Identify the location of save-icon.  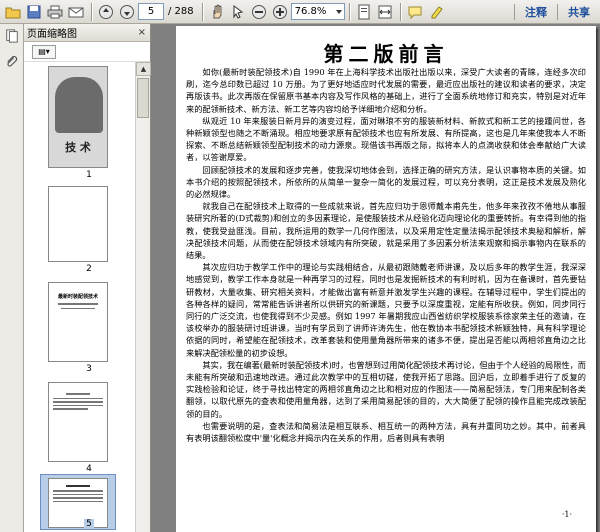
(34, 12).